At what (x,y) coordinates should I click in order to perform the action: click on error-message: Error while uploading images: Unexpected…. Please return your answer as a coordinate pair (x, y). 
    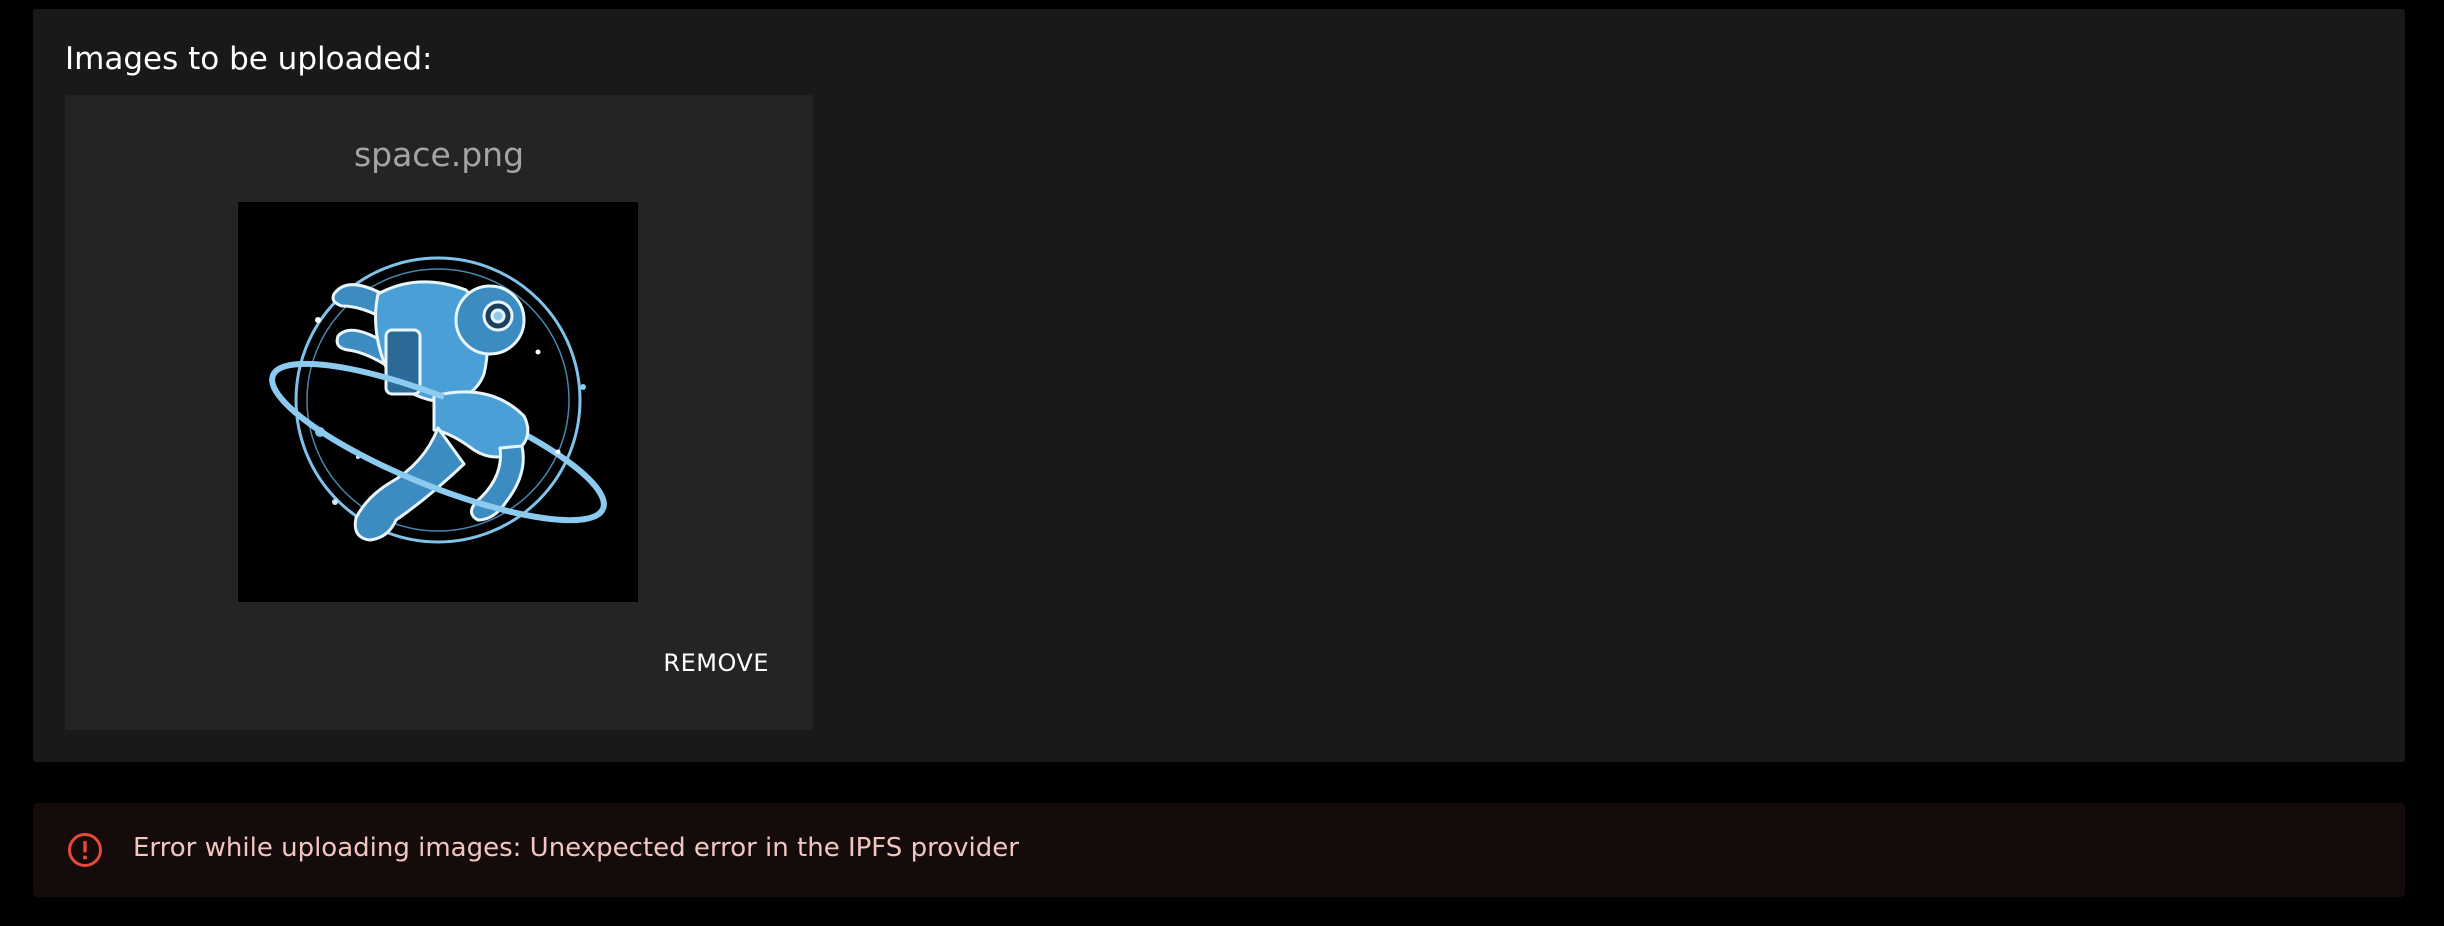
    Looking at the image, I should click on (576, 848).